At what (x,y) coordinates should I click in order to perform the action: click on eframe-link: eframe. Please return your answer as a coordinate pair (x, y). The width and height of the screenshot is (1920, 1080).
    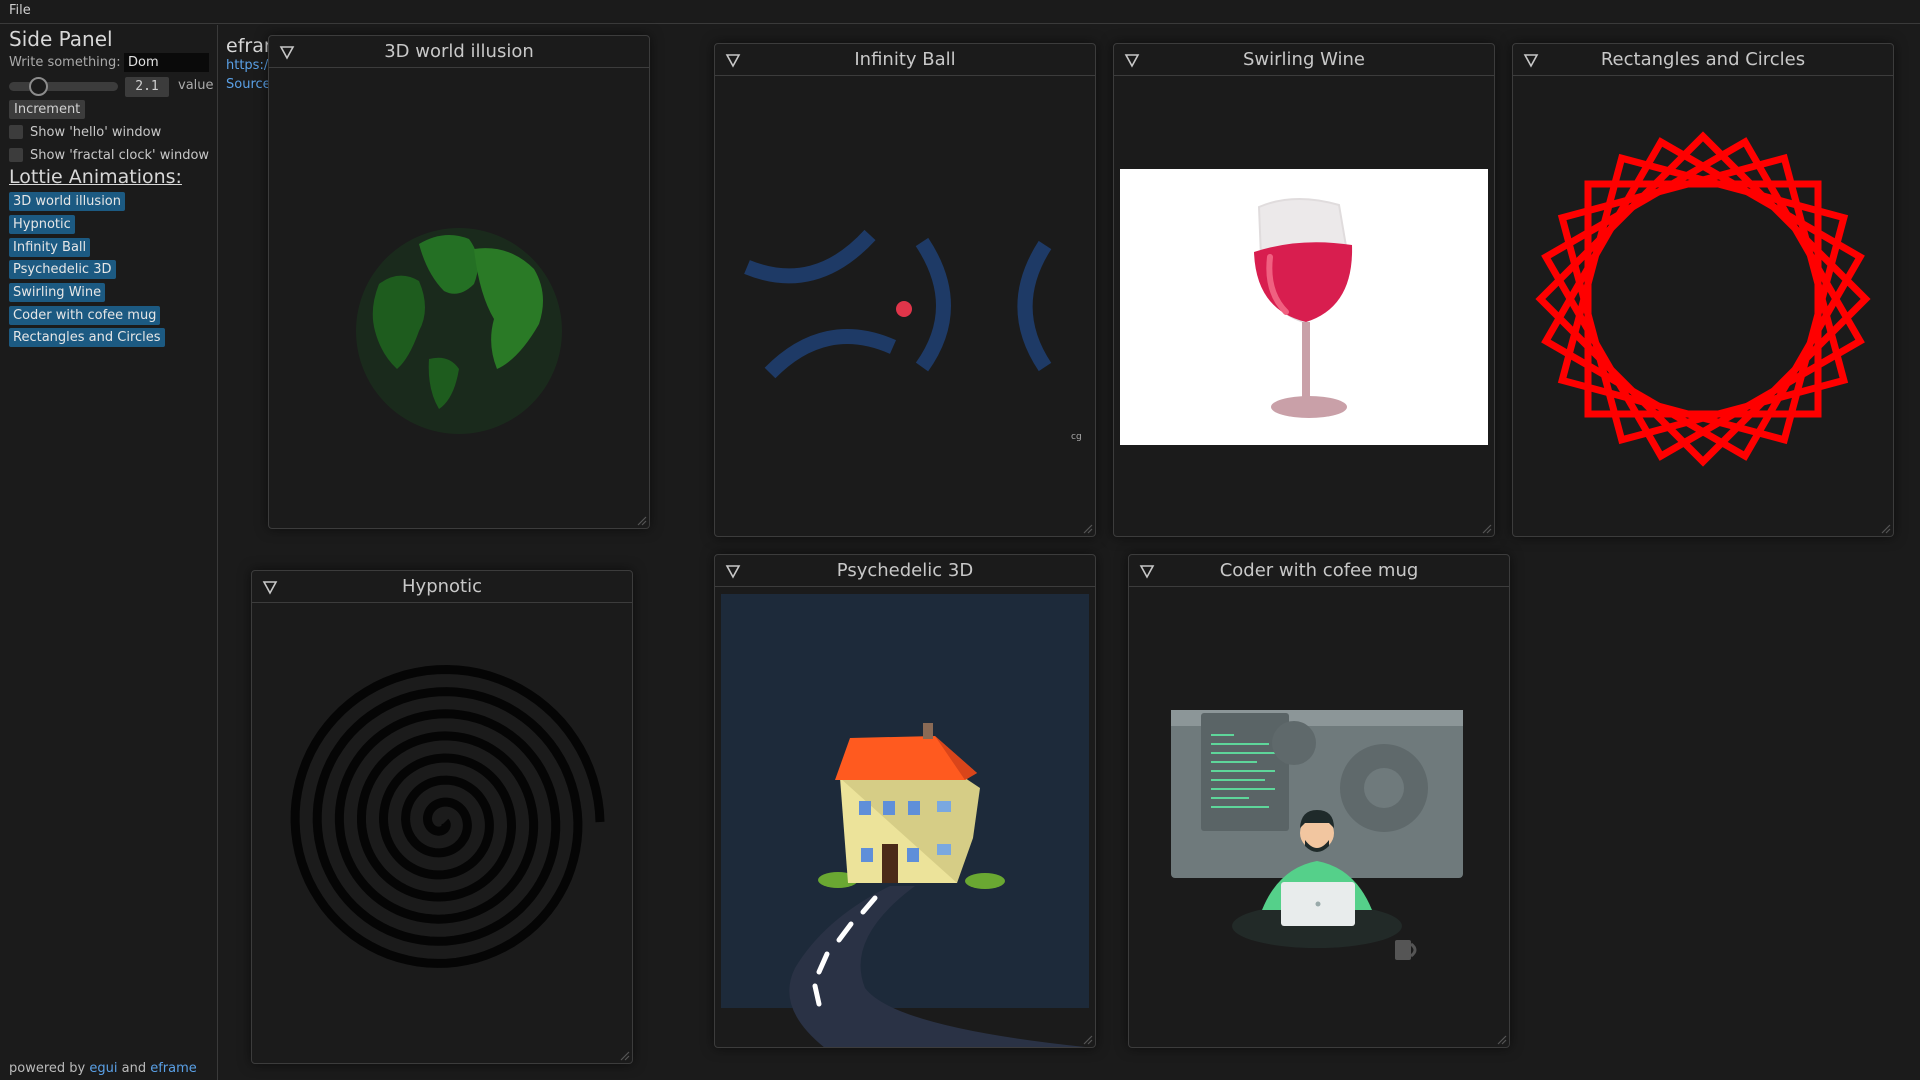
    Looking at the image, I should click on (173, 1068).